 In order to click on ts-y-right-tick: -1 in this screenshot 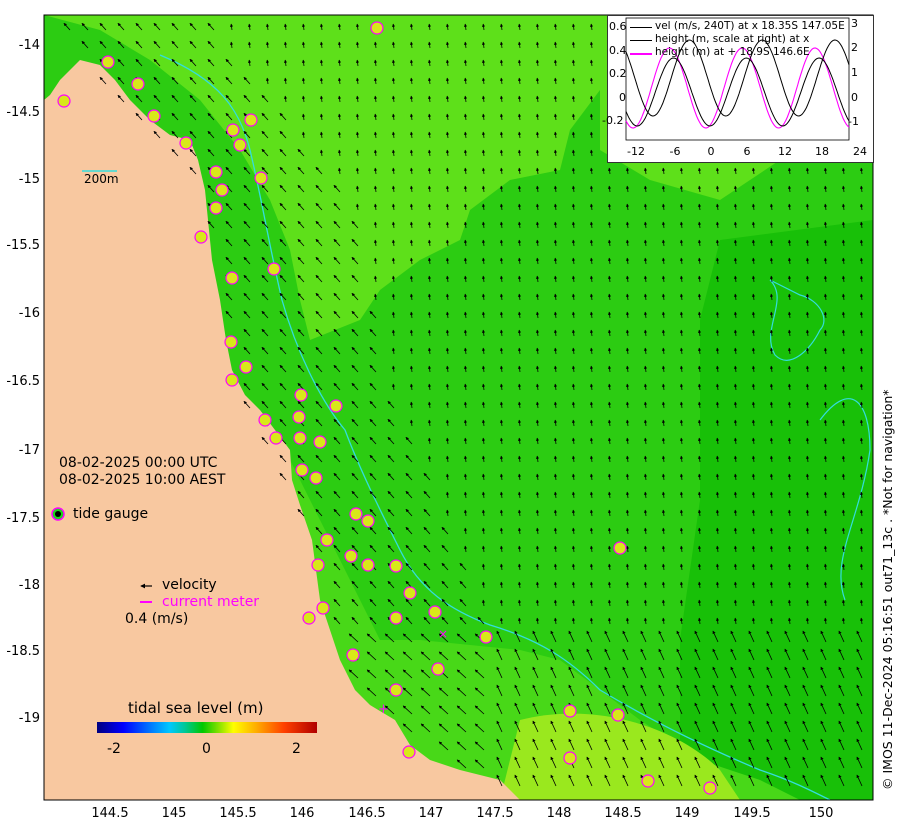, I will do `click(853, 121)`.